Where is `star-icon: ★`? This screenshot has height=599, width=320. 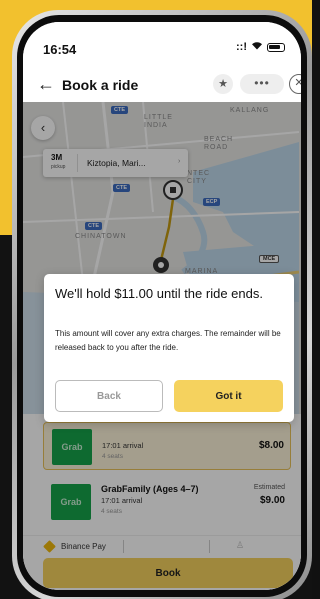
star-icon: ★ is located at coordinates (223, 84).